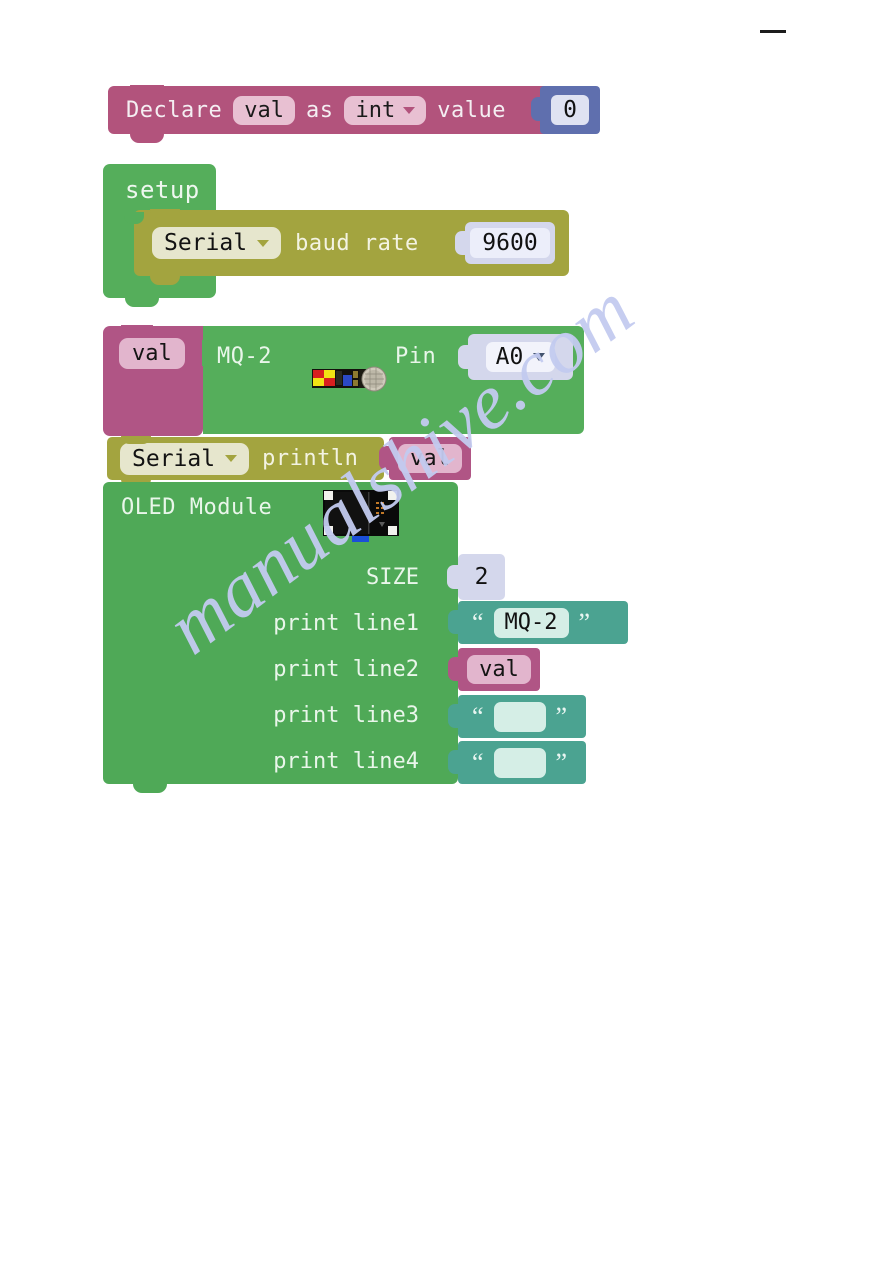  I want to click on oled-line3-text-field, so click(519, 716).